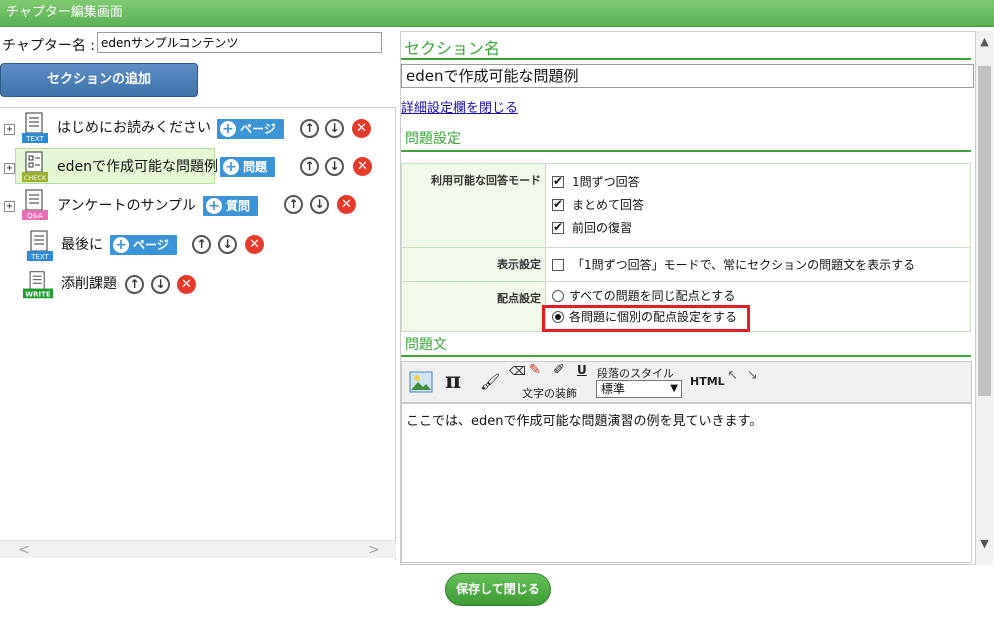 The width and height of the screenshot is (994, 628). I want to click on scroll-right-icon: >, so click(374, 550).